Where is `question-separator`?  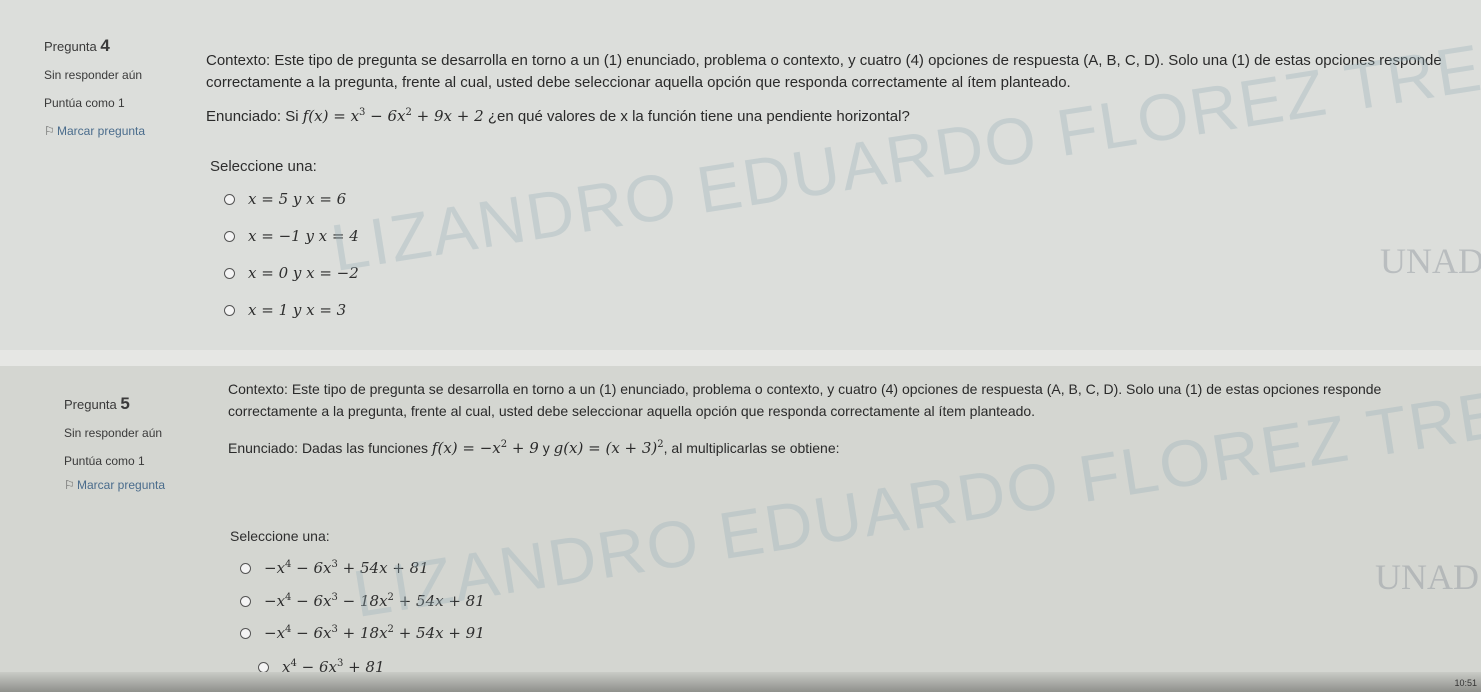
question-separator is located at coordinates (740, 358).